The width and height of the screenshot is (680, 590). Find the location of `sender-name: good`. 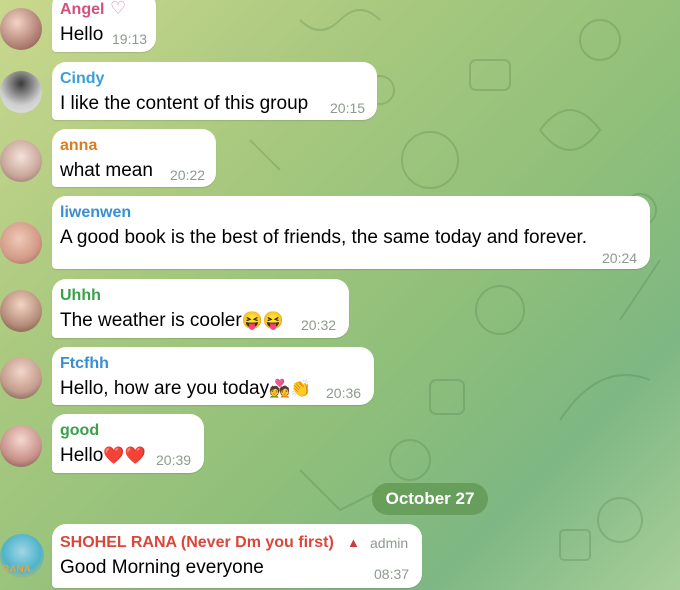

sender-name: good is located at coordinates (79, 431).